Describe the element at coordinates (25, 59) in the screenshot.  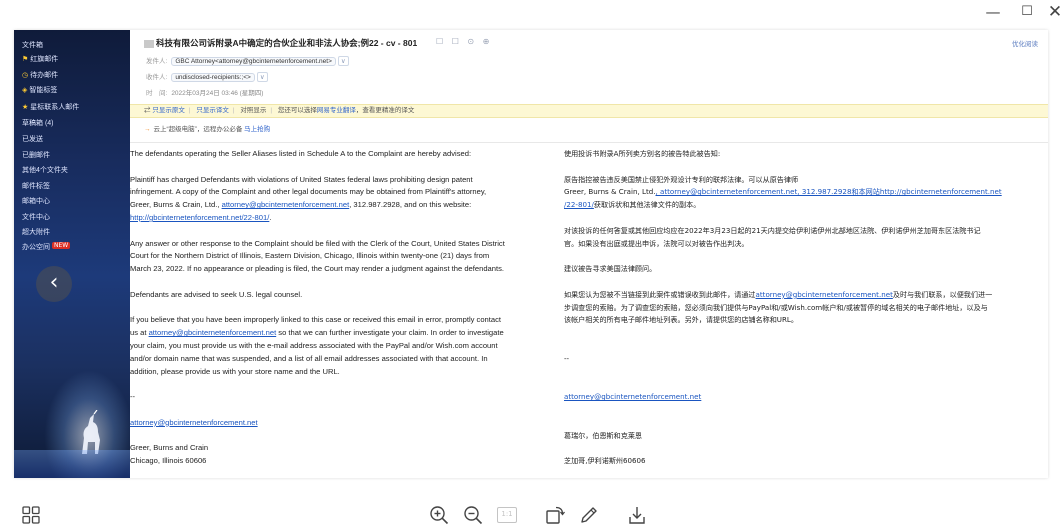
I see `flag-icon: ⚑` at that location.